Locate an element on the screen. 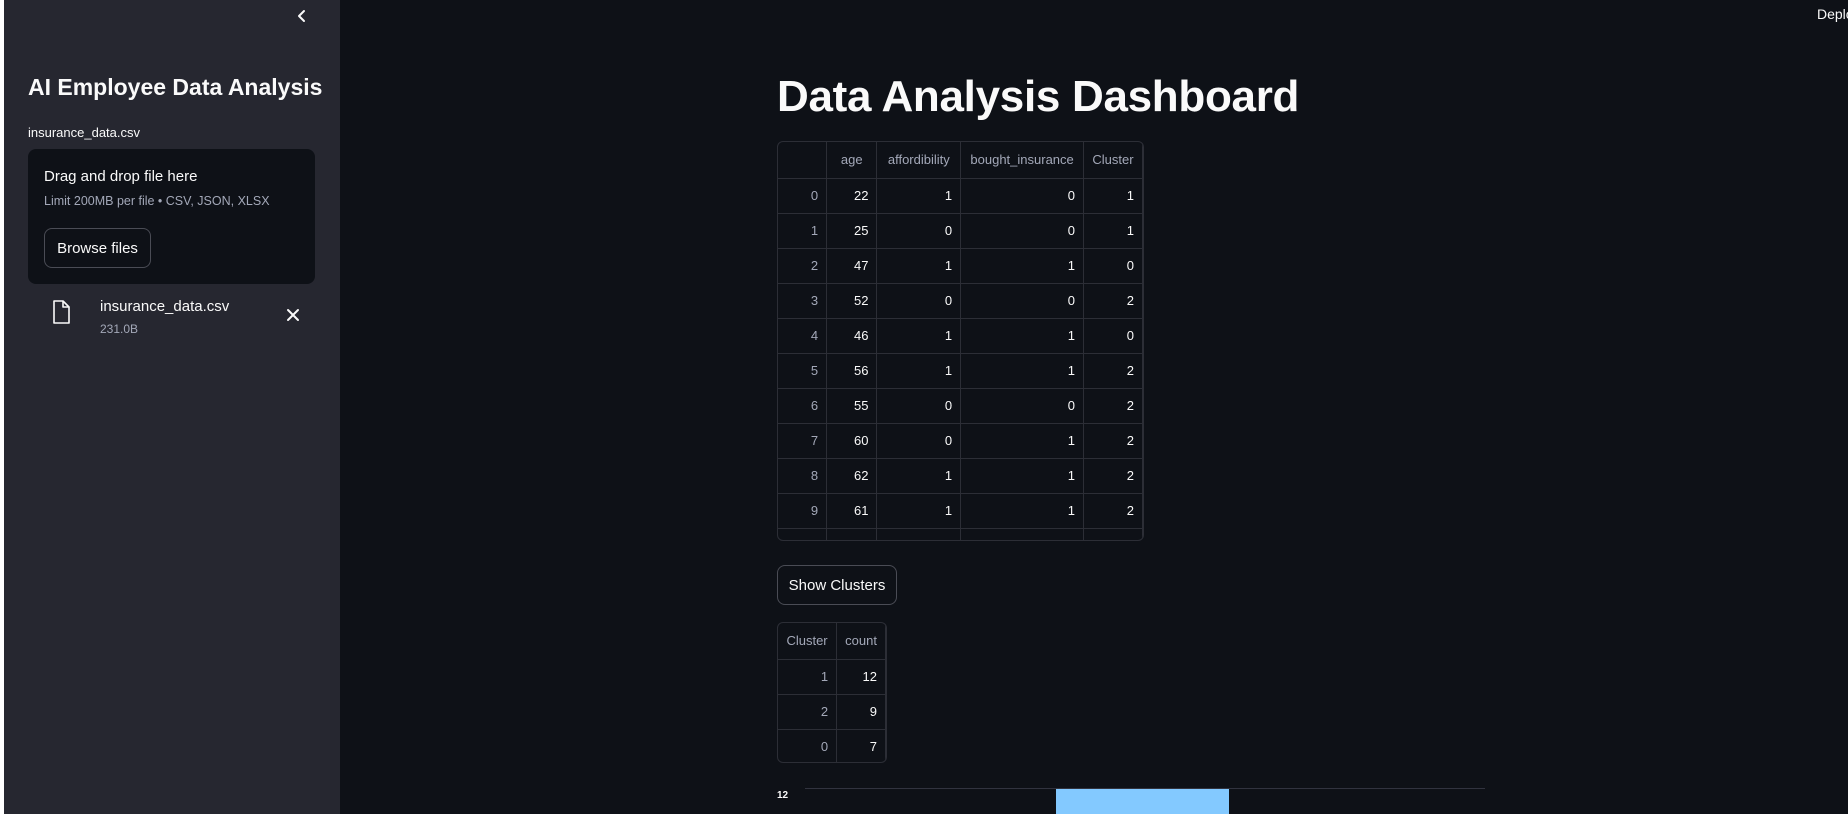  close-icon is located at coordinates (293, 315).